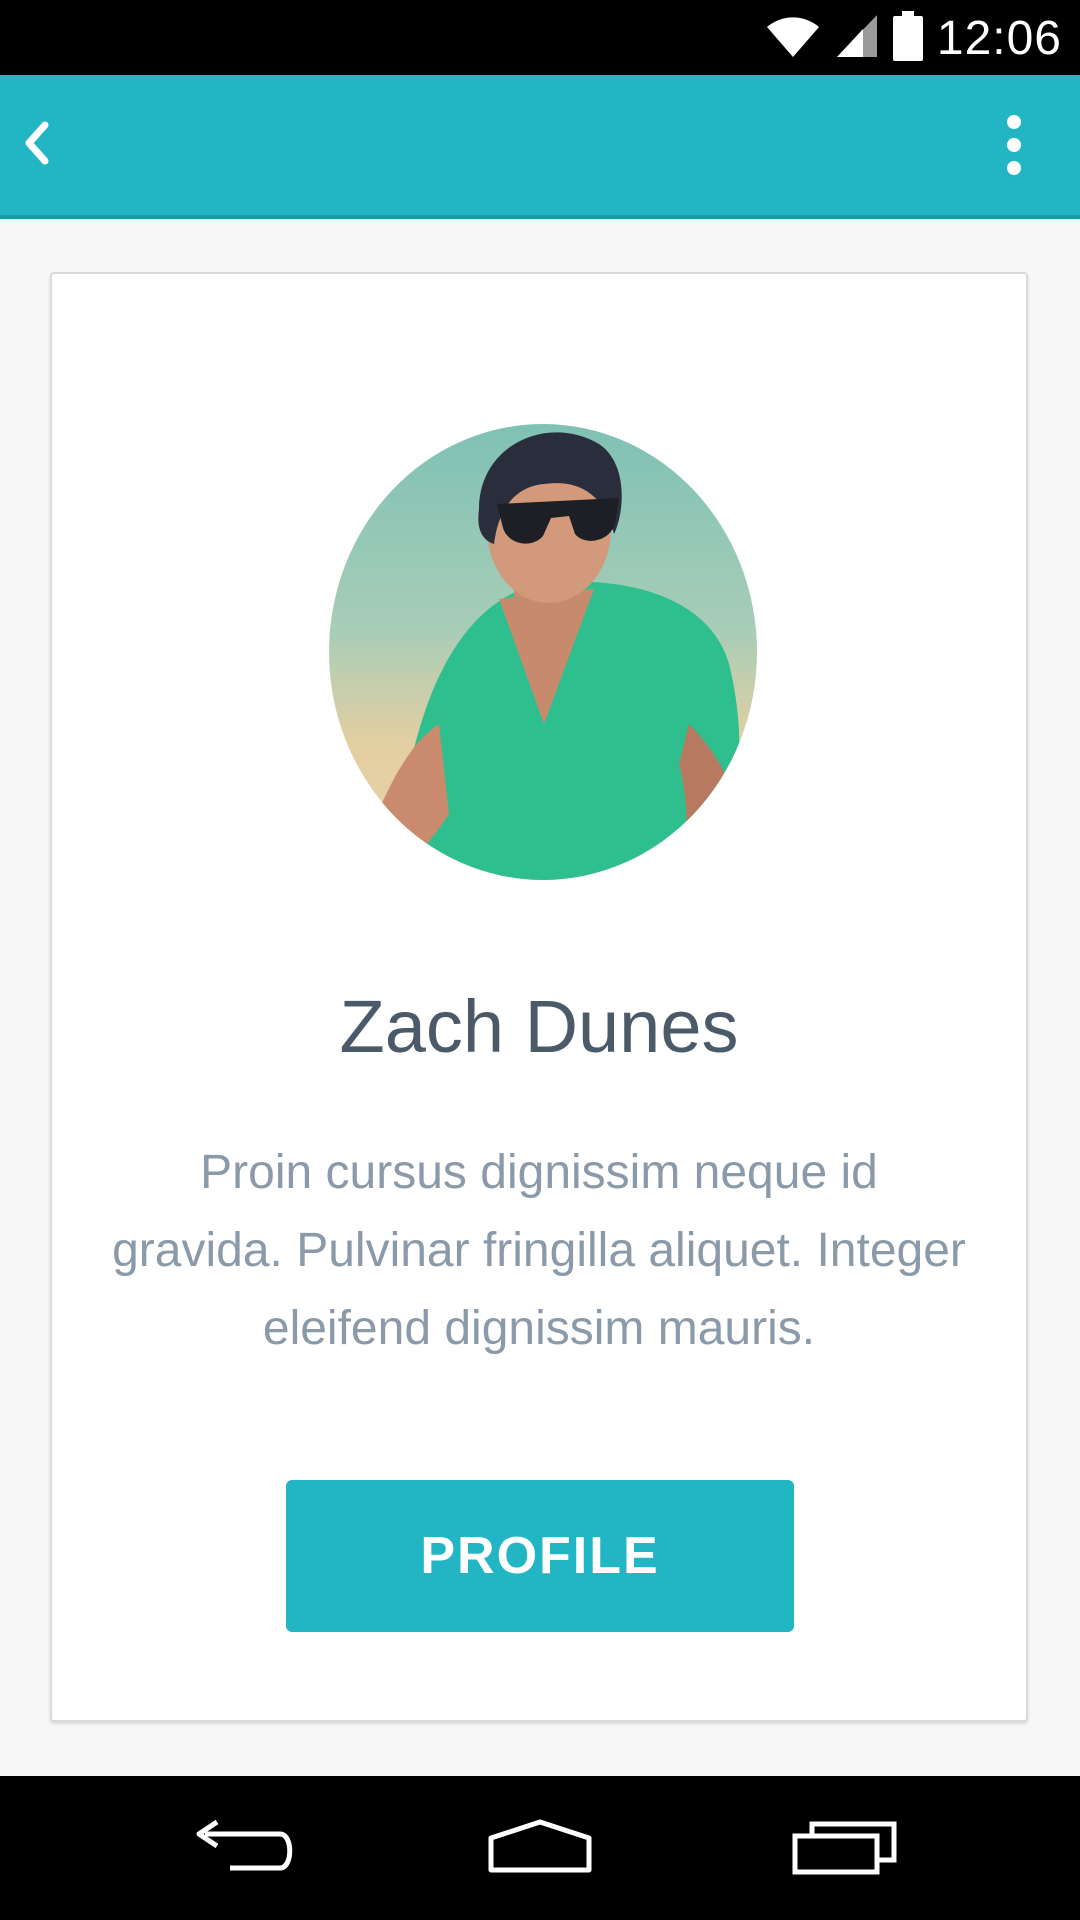 This screenshot has height=1920, width=1080. Describe the element at coordinates (540, 1556) in the screenshot. I see `profile-button: PROFILE` at that location.